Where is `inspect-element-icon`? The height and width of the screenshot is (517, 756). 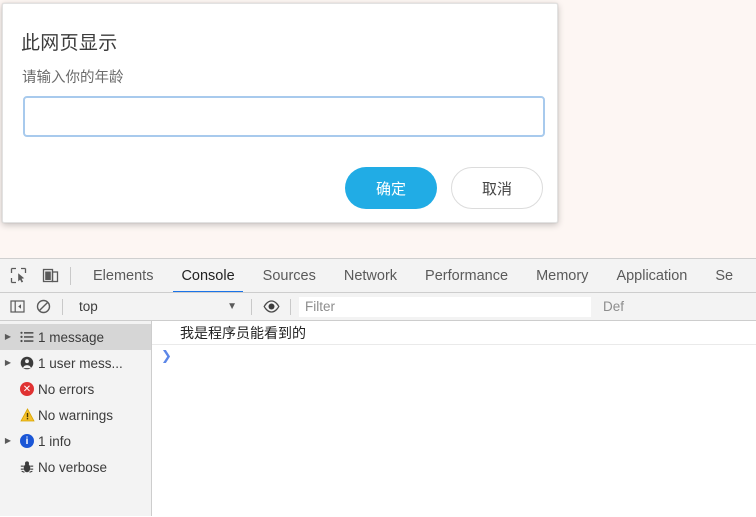 inspect-element-icon is located at coordinates (18, 276).